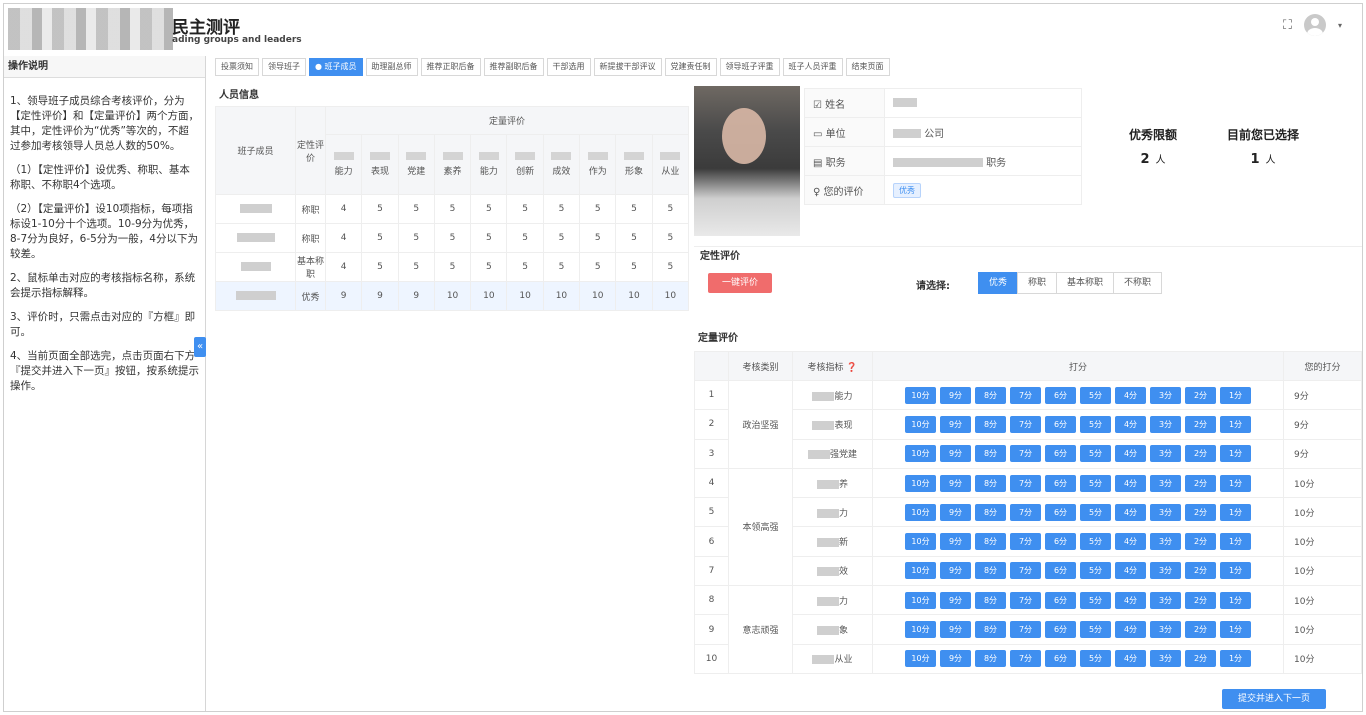 The height and width of the screenshot is (715, 1366). What do you see at coordinates (489, 164) in the screenshot?
I see `col-indicator-4: 能力` at bounding box center [489, 164].